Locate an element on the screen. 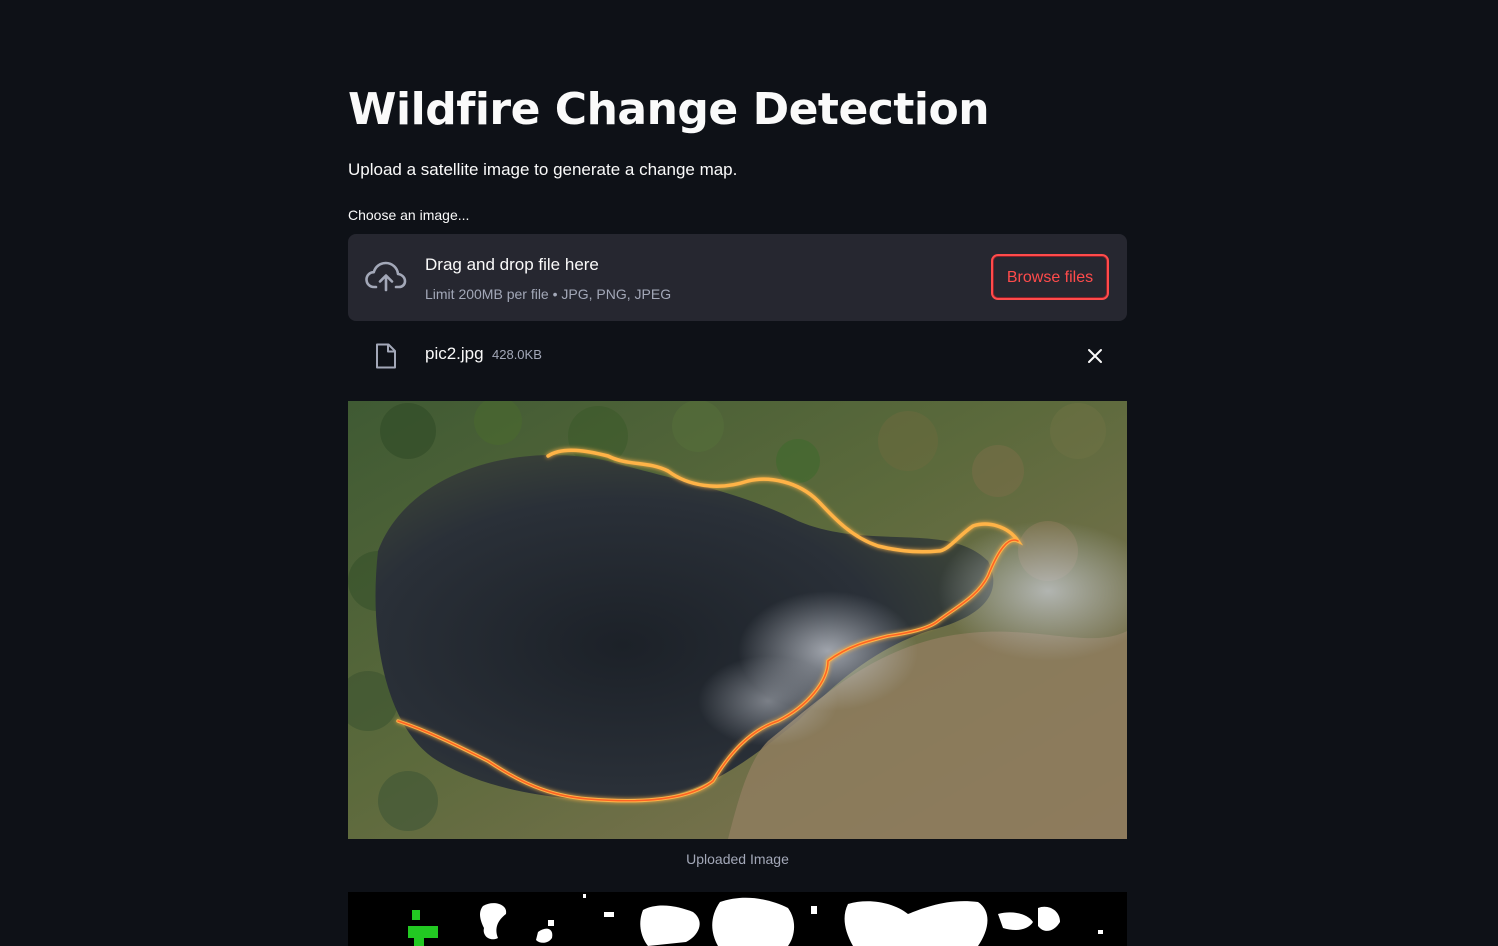 The image size is (1498, 946). change-map-graphic is located at coordinates (737, 919).